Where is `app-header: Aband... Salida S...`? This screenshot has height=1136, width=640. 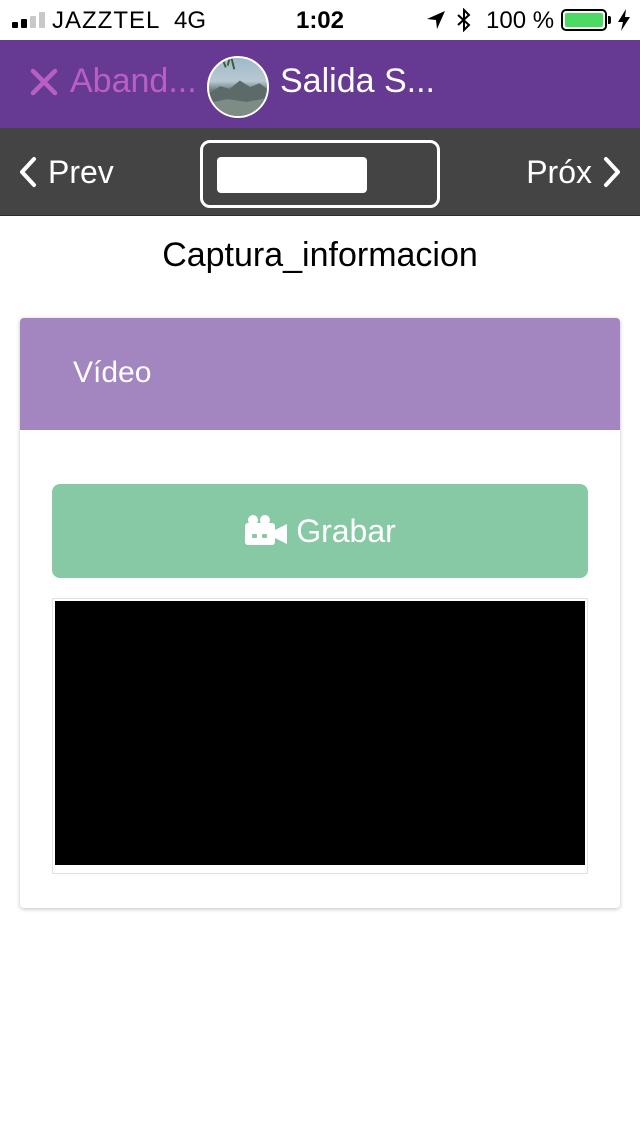 app-header: Aband... Salida S... is located at coordinates (320, 84).